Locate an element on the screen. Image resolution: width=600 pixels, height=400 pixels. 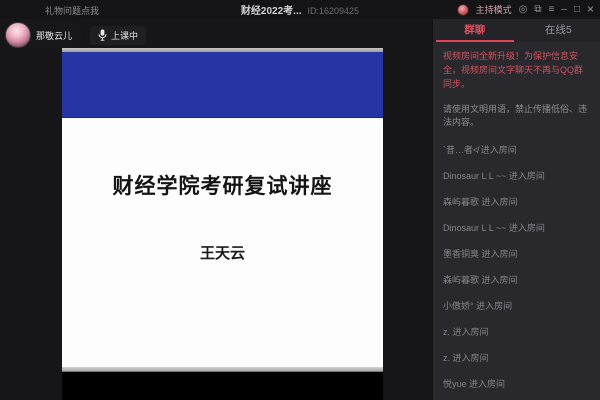
slide-speaker: 王天云 is located at coordinates (222, 254).